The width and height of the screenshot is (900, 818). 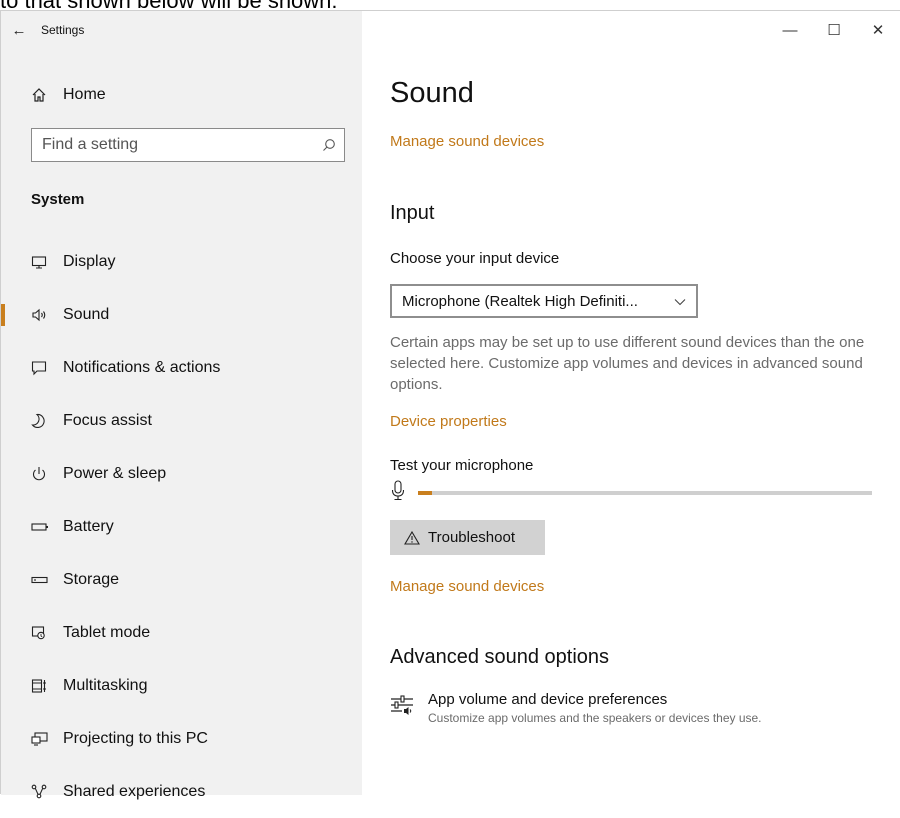 What do you see at coordinates (462, 465) in the screenshot?
I see `test-mic-label: Test your microphone` at bounding box center [462, 465].